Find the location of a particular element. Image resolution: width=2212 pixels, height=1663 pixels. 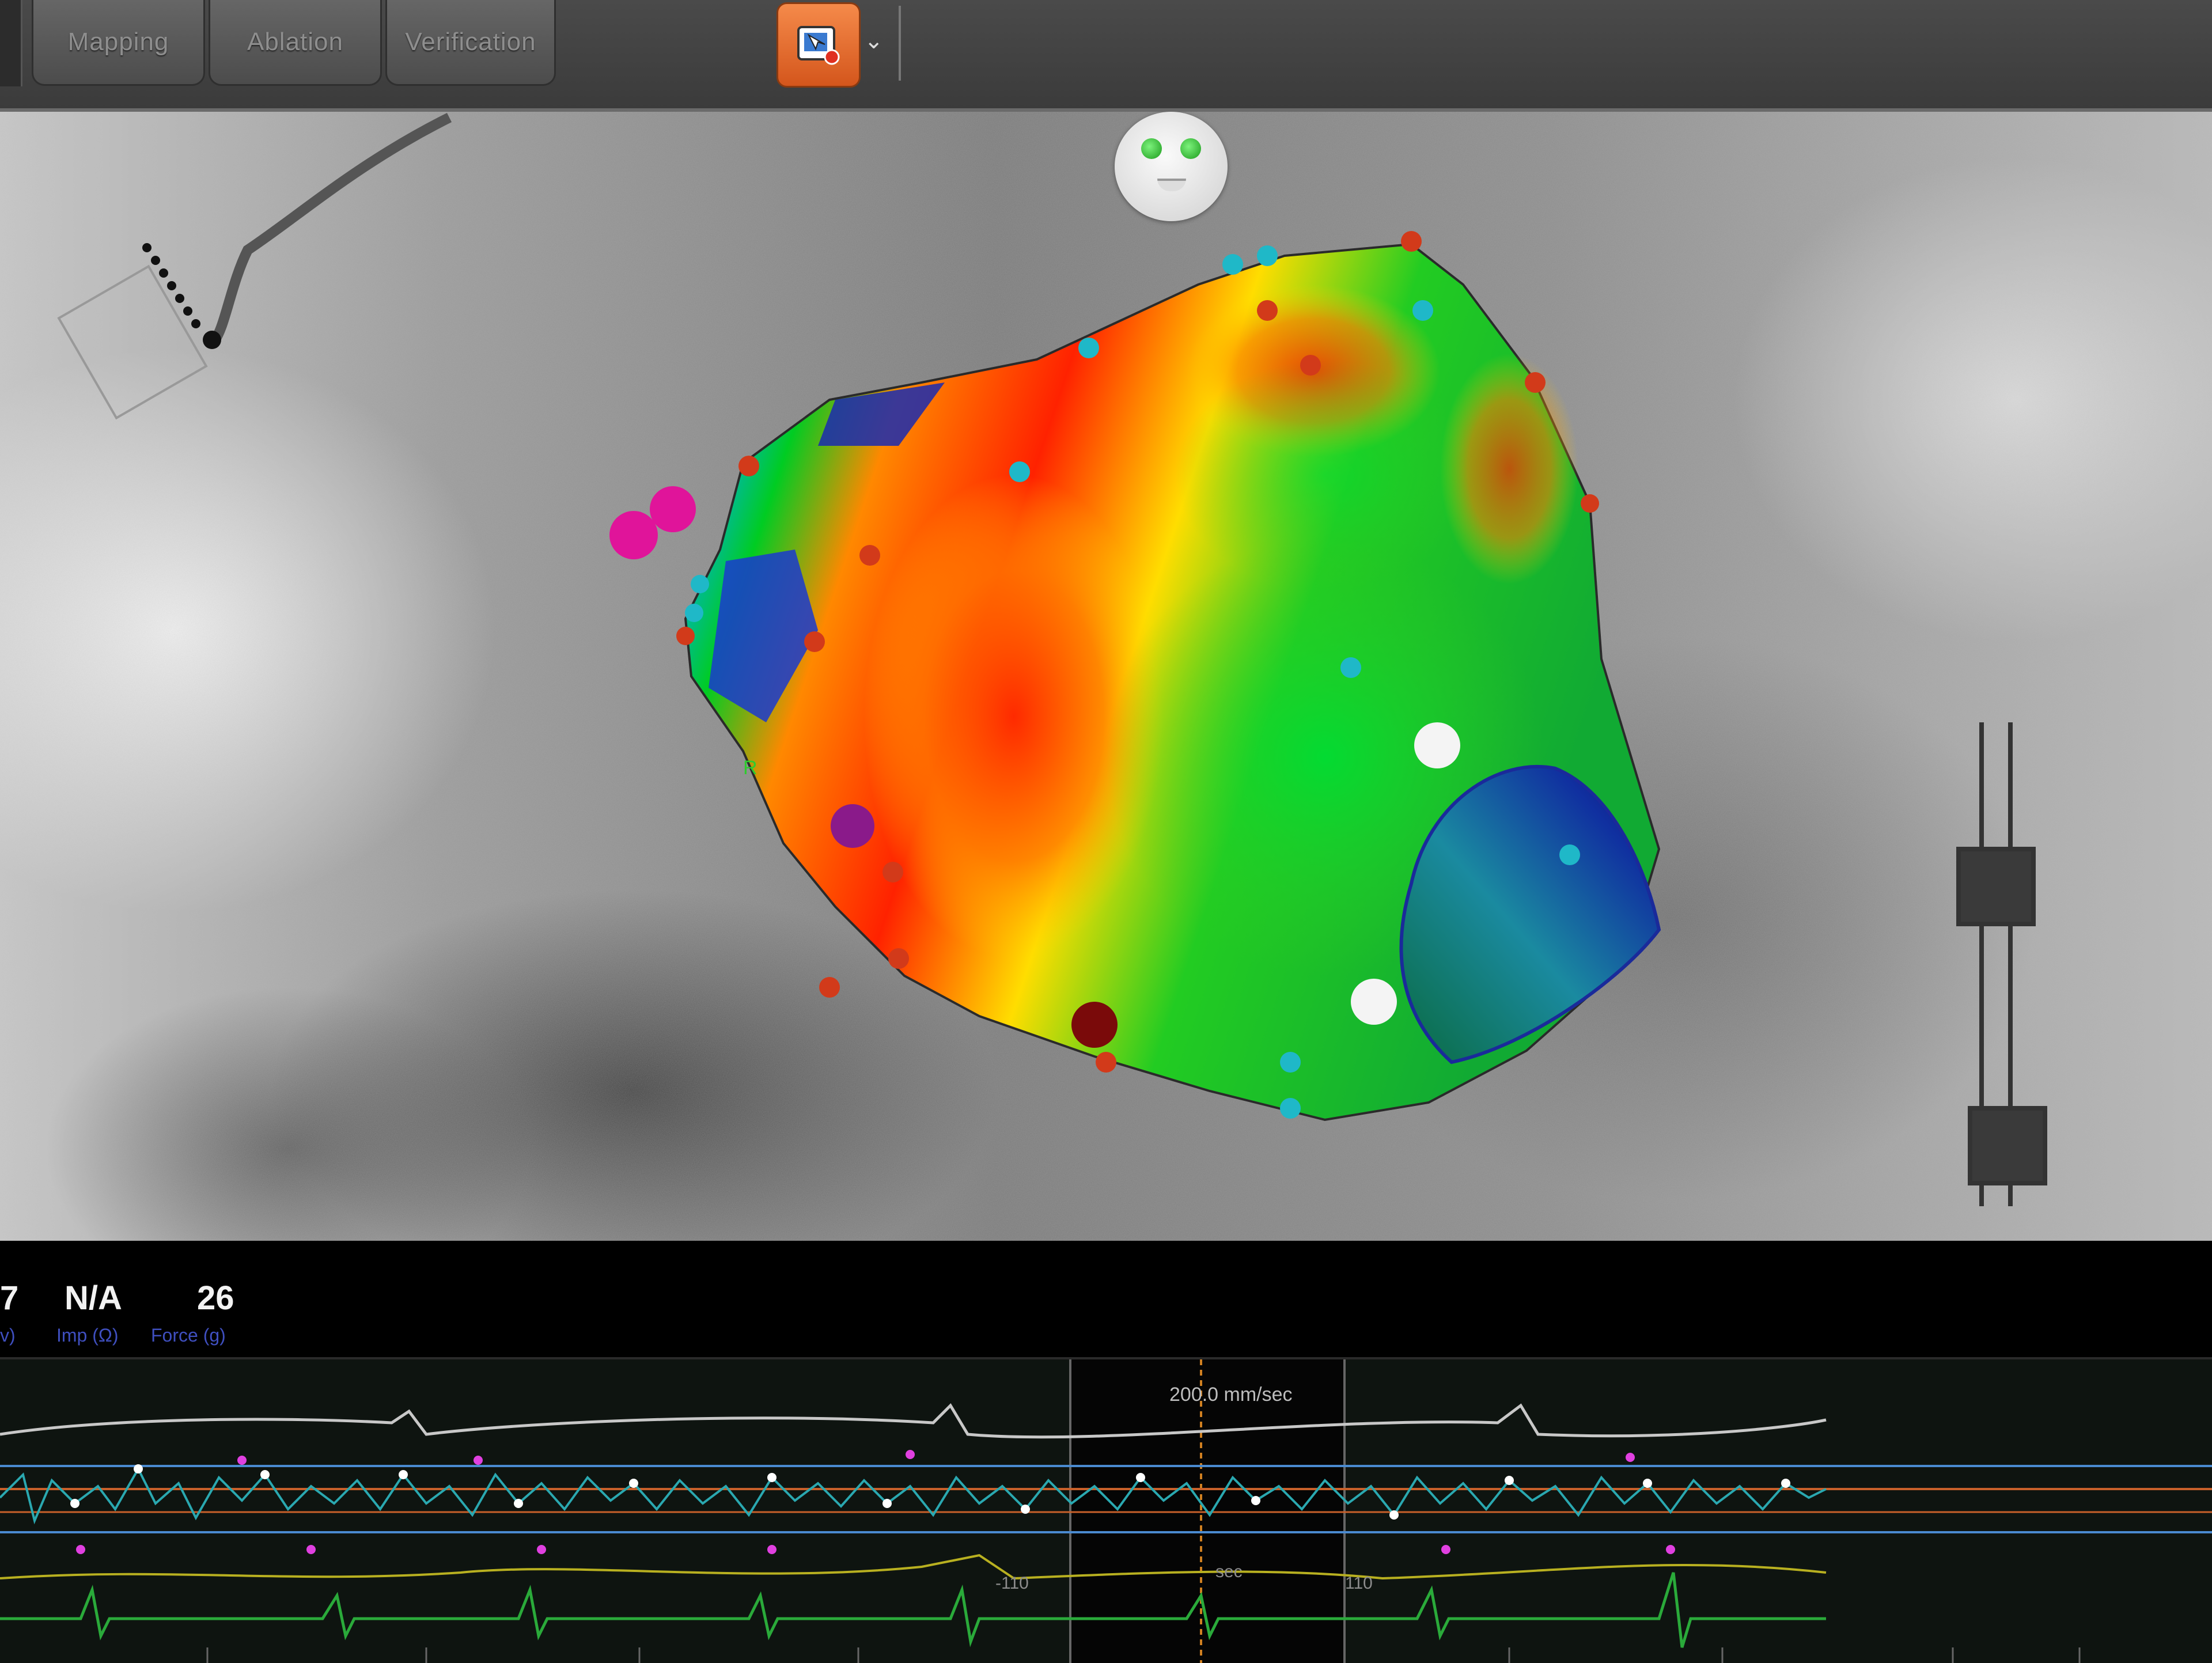

orientation-label: R is located at coordinates (750, 768).